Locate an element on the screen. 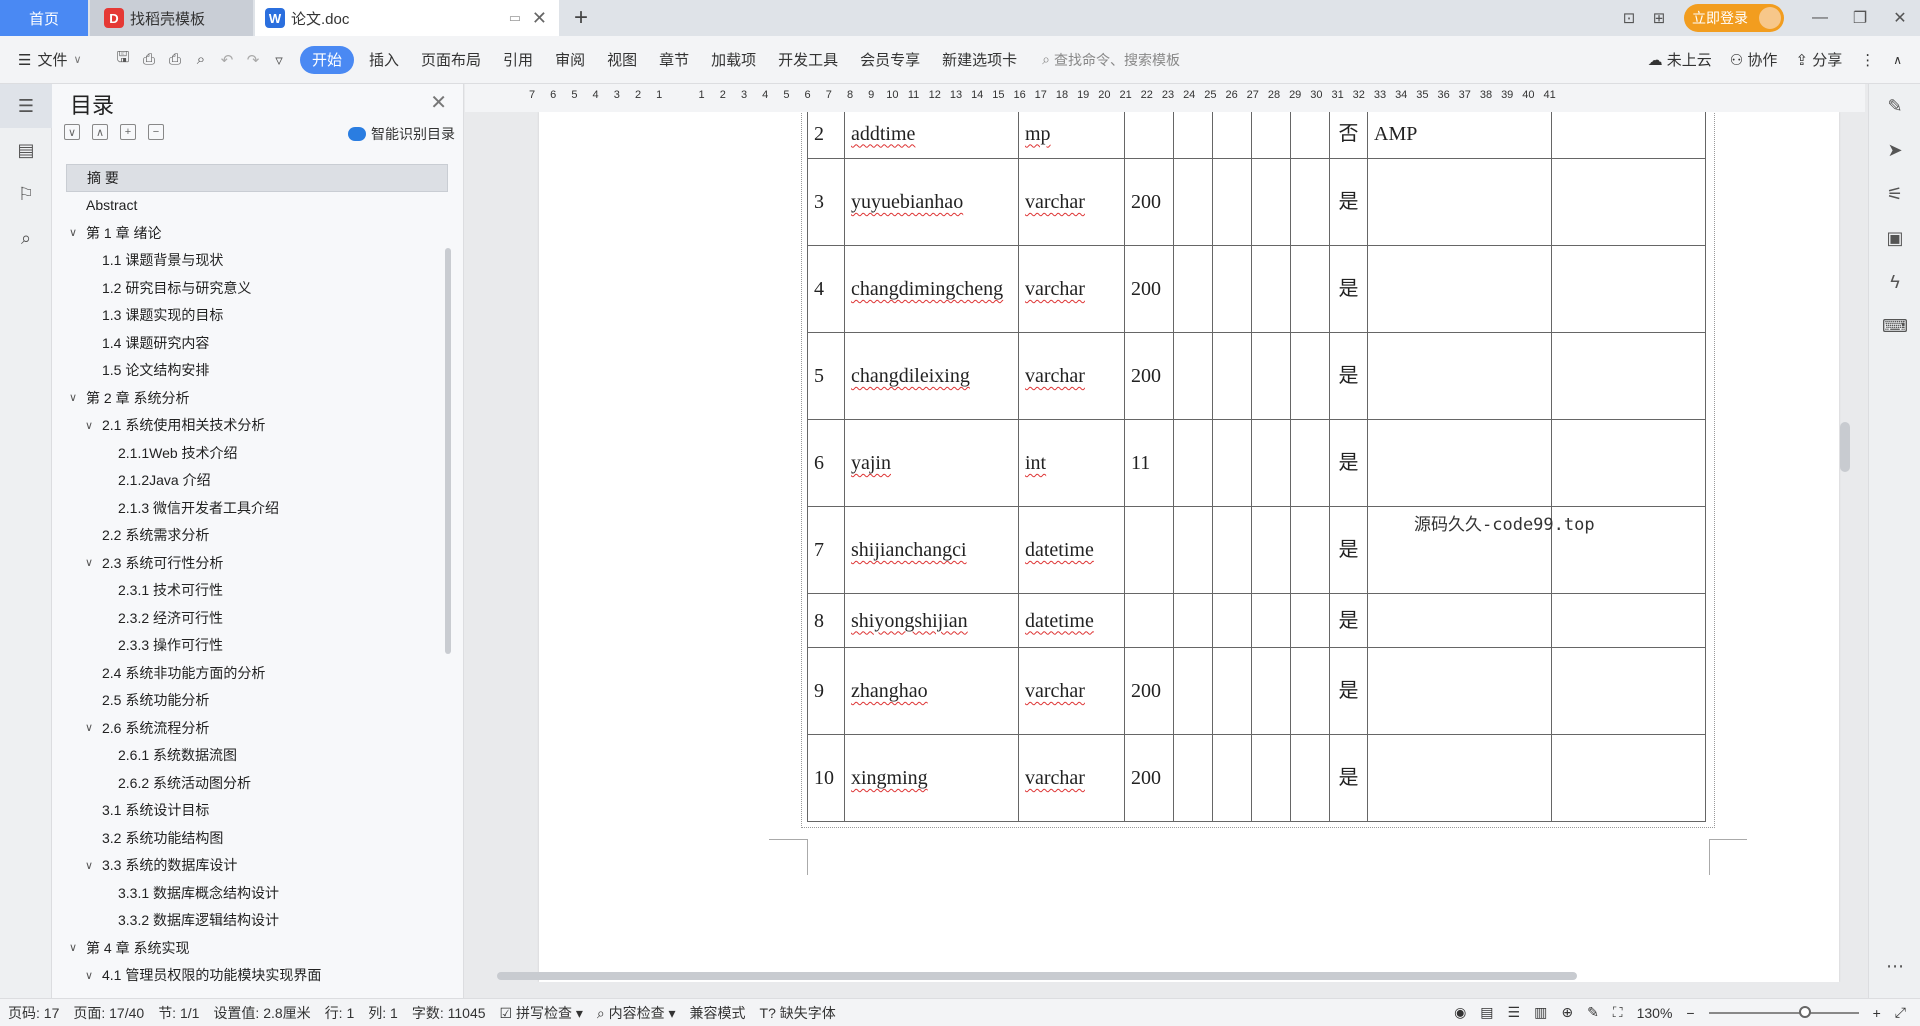  status-words: 字数: 11045 is located at coordinates (449, 1013).